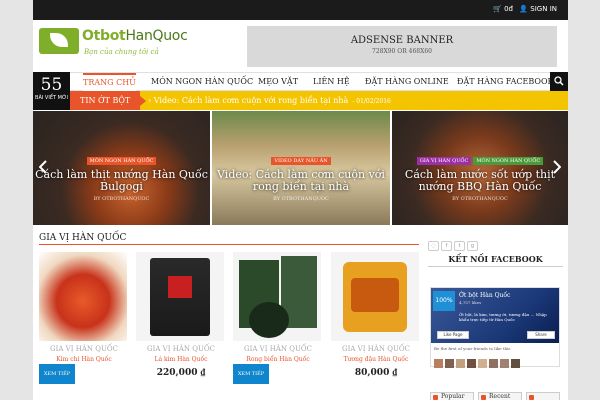 The width and height of the screenshot is (600, 400). Describe the element at coordinates (402, 46) in the screenshot. I see `adsense-banner: ADSENSE BANNER 728X90 OR 468X60` at that location.